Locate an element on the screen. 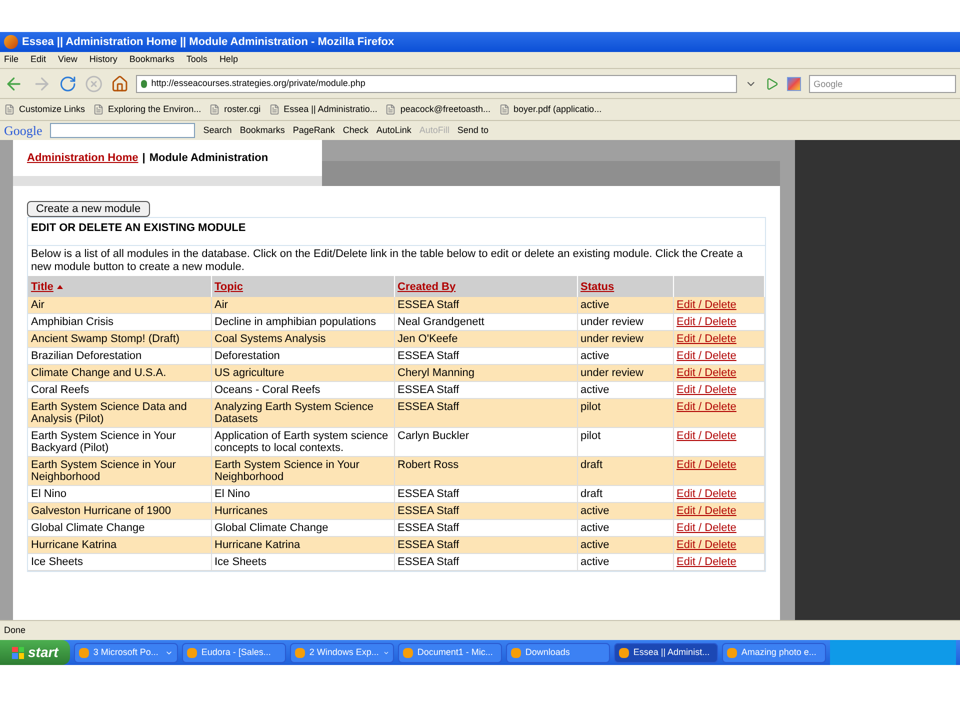 Image resolution: width=960 pixels, height=720 pixels. create-module-button: Create a new module is located at coordinates (88, 209).